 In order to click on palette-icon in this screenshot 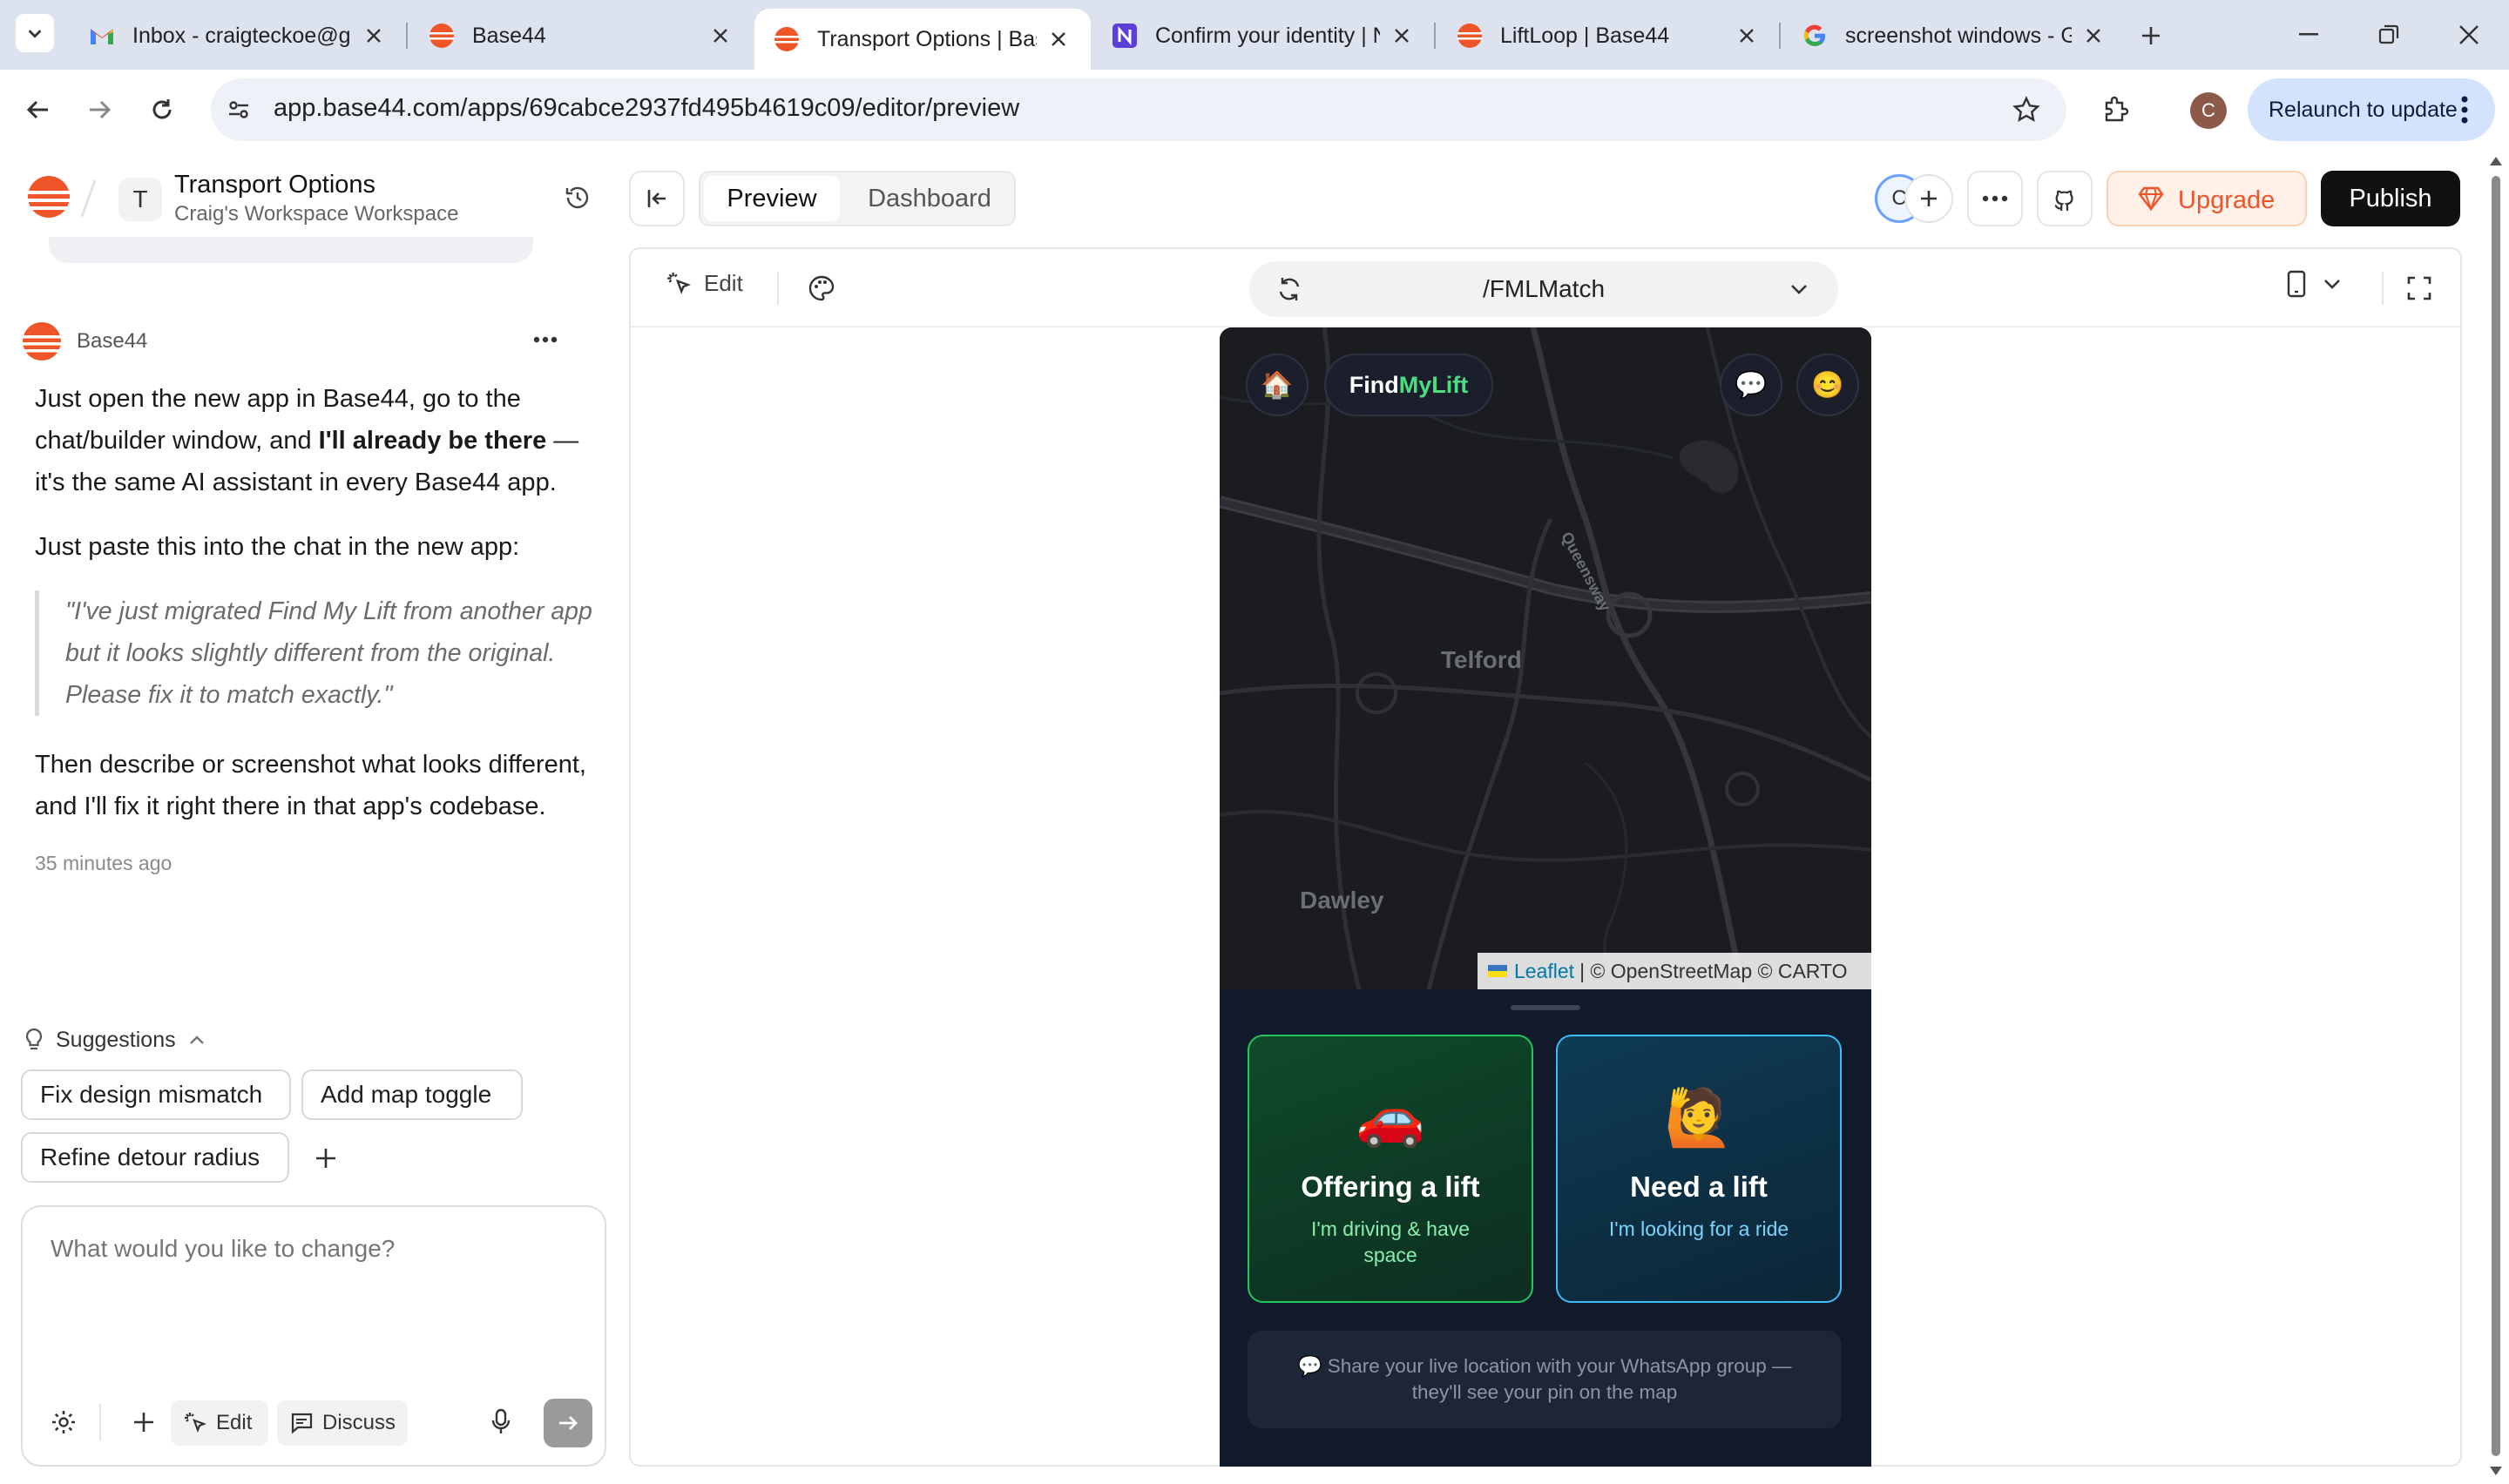, I will do `click(821, 288)`.